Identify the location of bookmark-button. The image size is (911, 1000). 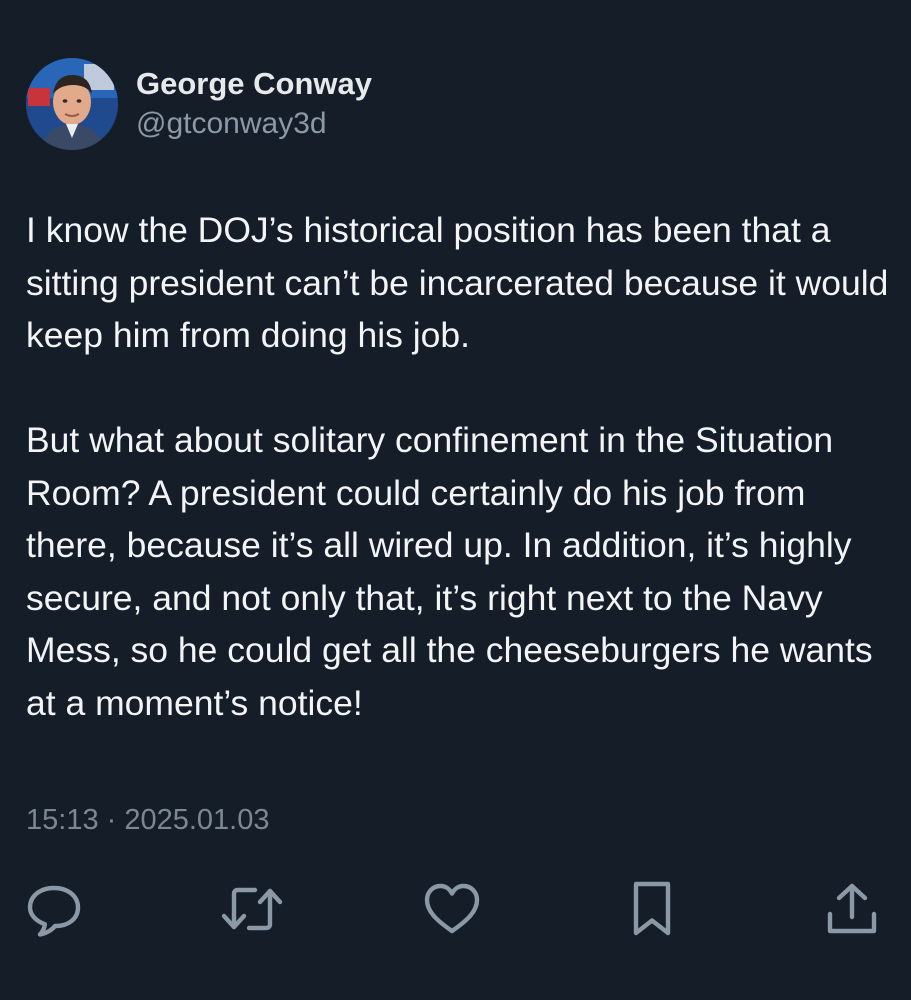
(652, 909).